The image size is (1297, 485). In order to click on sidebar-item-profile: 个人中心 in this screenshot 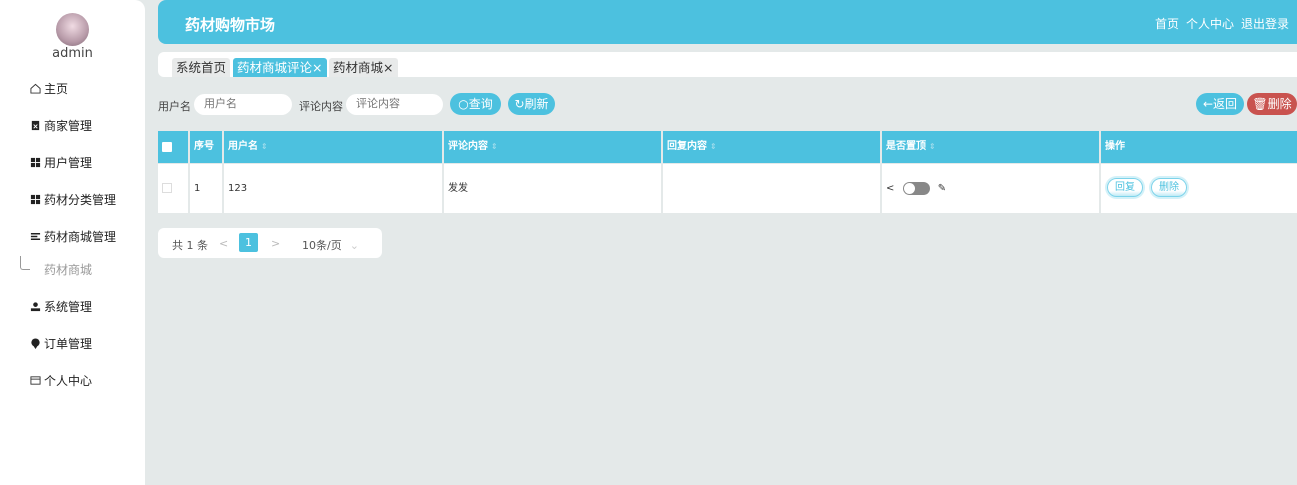, I will do `click(61, 380)`.